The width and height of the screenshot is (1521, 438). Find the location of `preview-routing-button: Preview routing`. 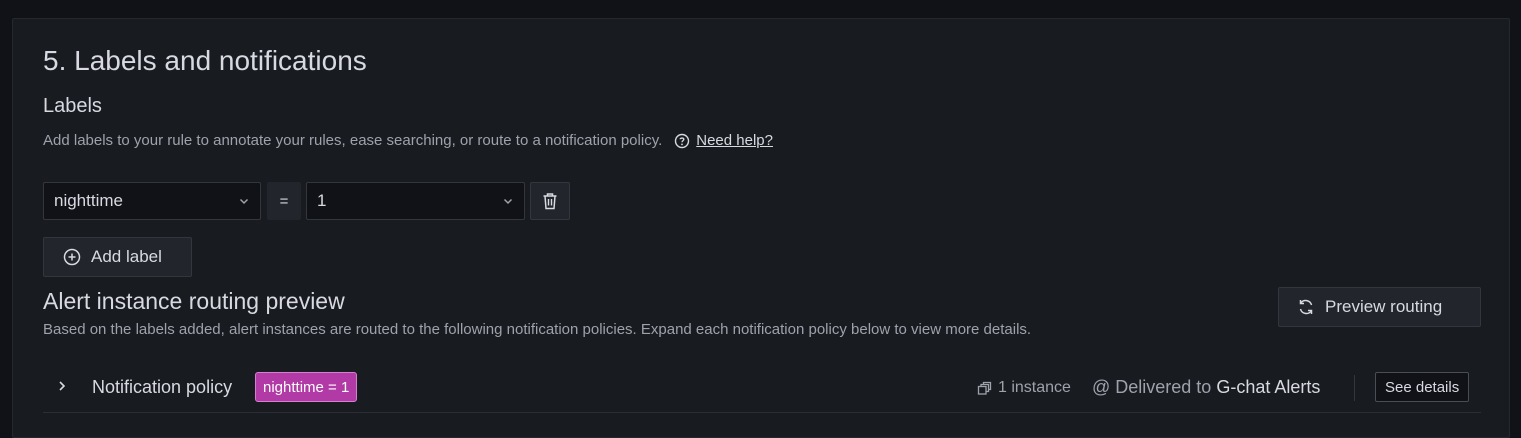

preview-routing-button: Preview routing is located at coordinates (1379, 307).